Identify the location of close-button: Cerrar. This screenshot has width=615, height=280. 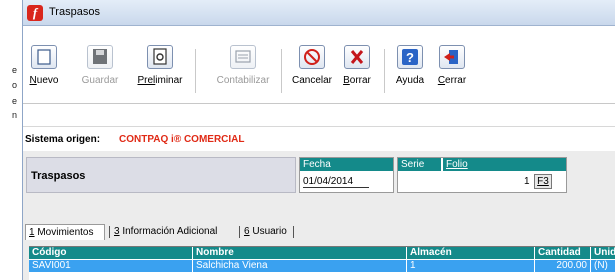
(452, 70).